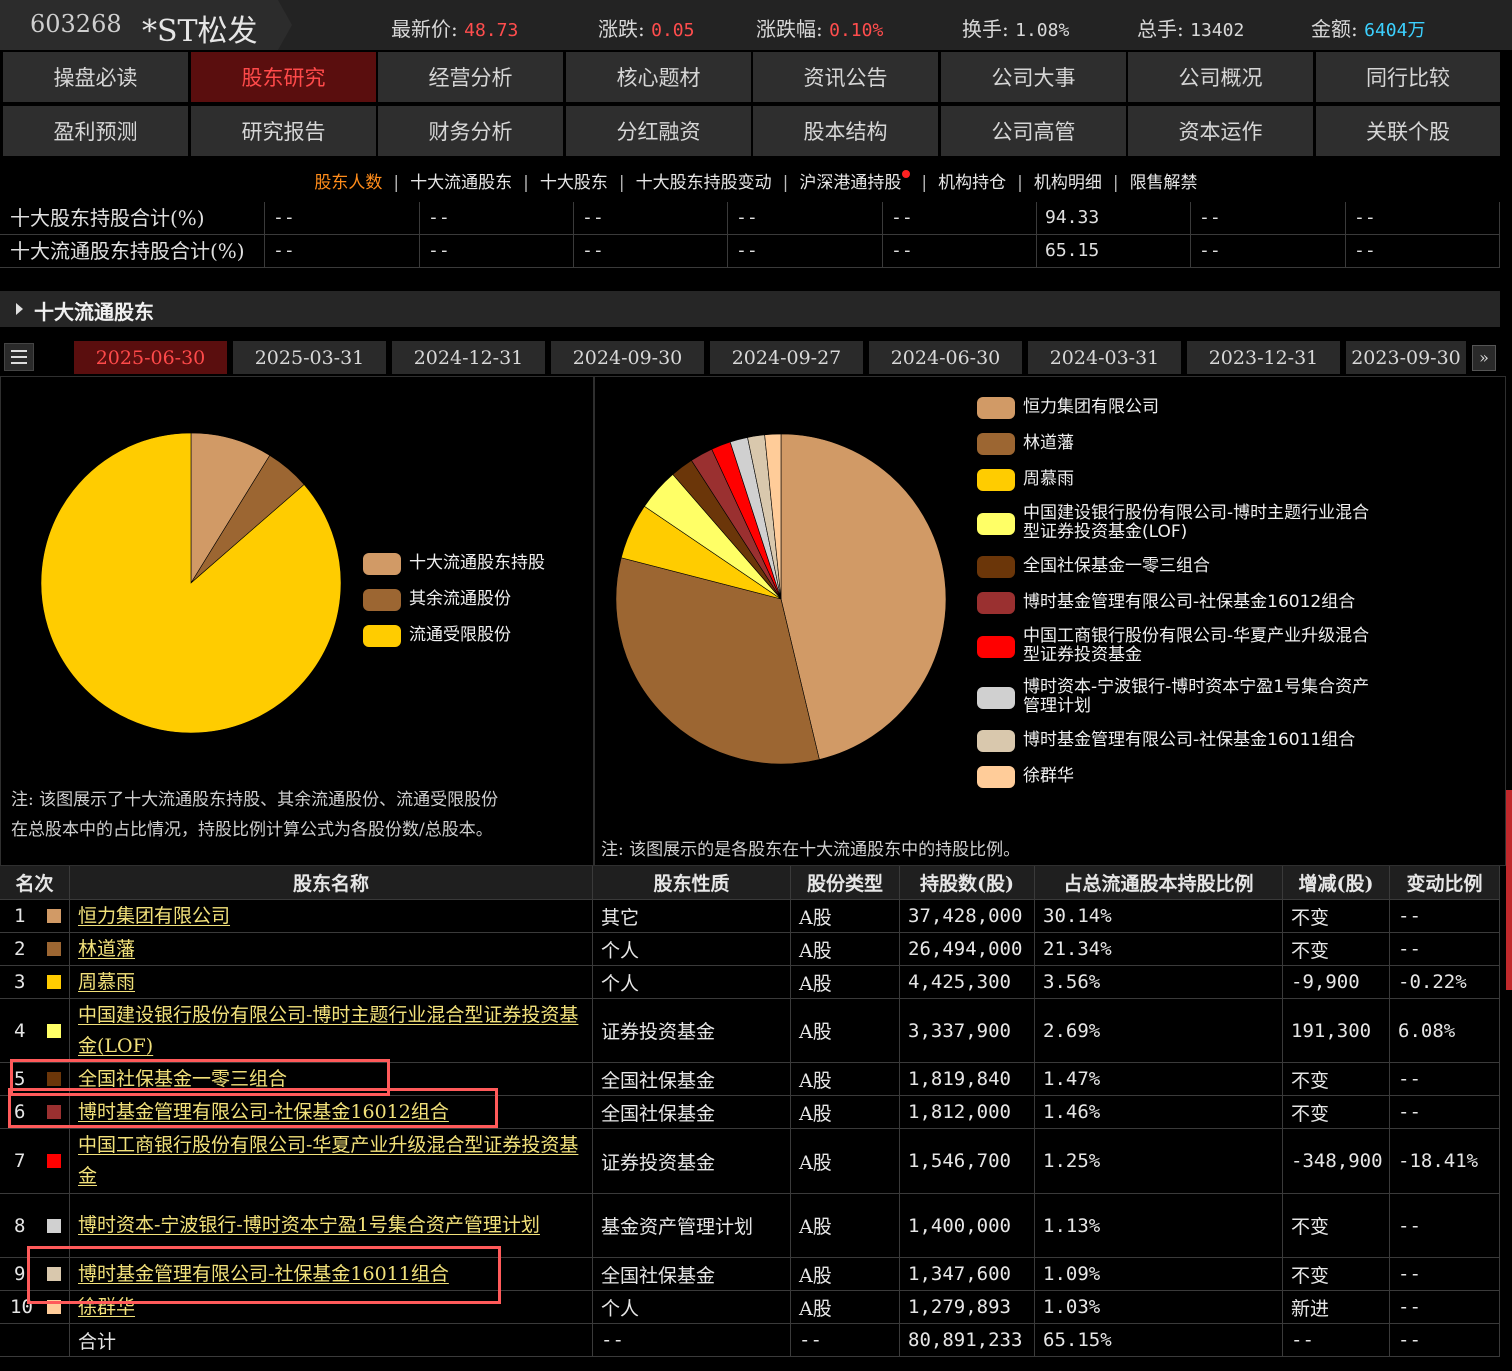 This screenshot has height=1371, width=1512. What do you see at coordinates (750, 309) in the screenshot?
I see `section-header: 十大流通股东` at bounding box center [750, 309].